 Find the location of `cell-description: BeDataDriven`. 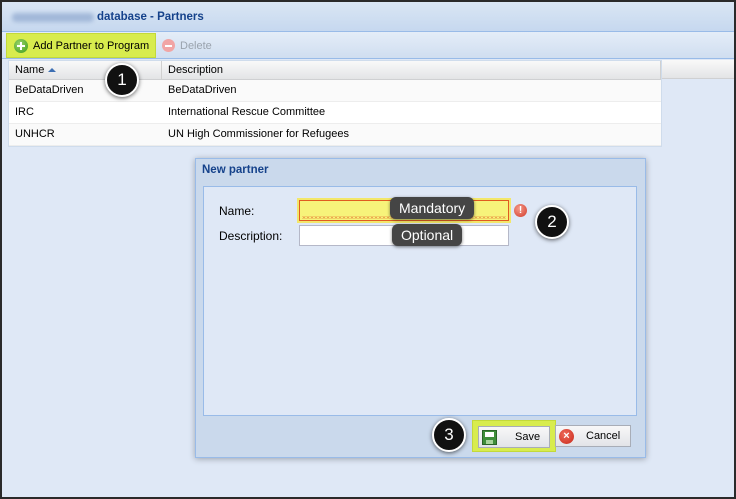

cell-description: BeDataDriven is located at coordinates (202, 90).